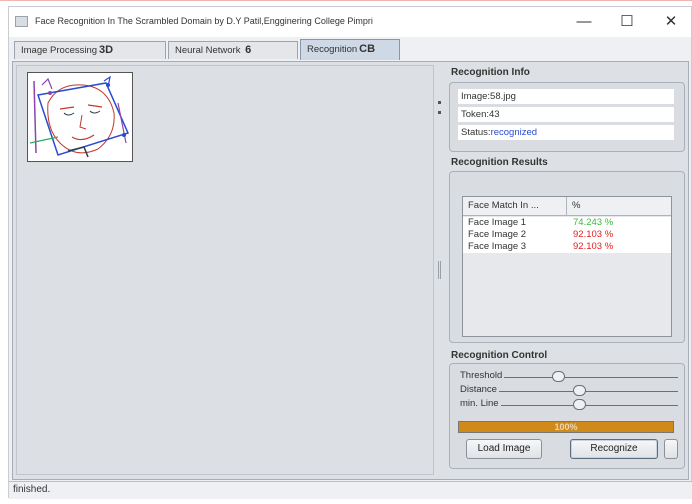 This screenshot has width=692, height=504. I want to click on min-line-knob, so click(579, 404).